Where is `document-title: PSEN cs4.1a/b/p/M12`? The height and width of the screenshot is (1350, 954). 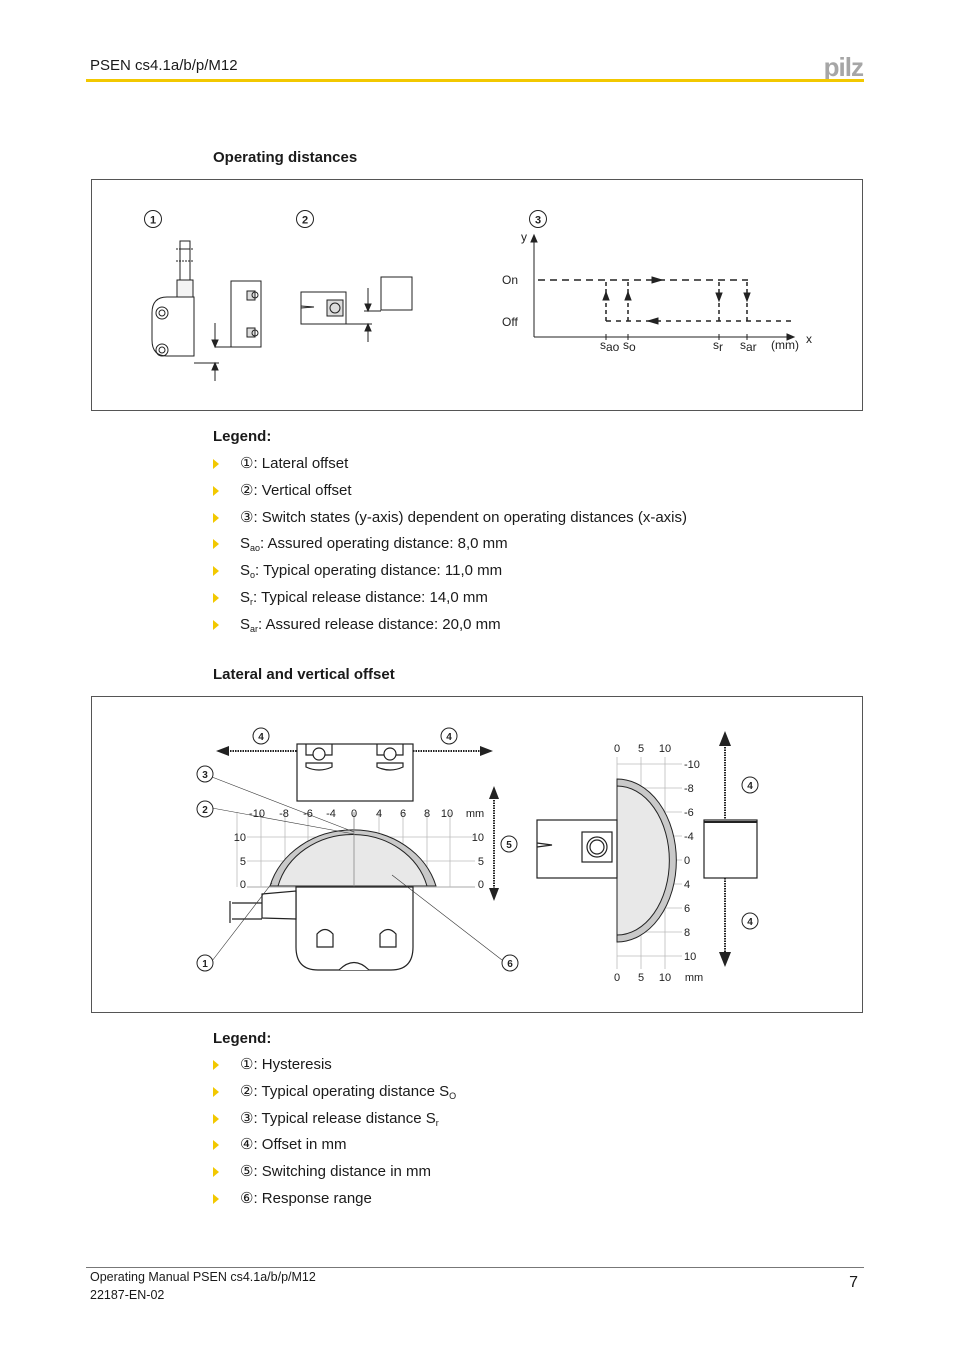
document-title: PSEN cs4.1a/b/p/M12 is located at coordinates (164, 65).